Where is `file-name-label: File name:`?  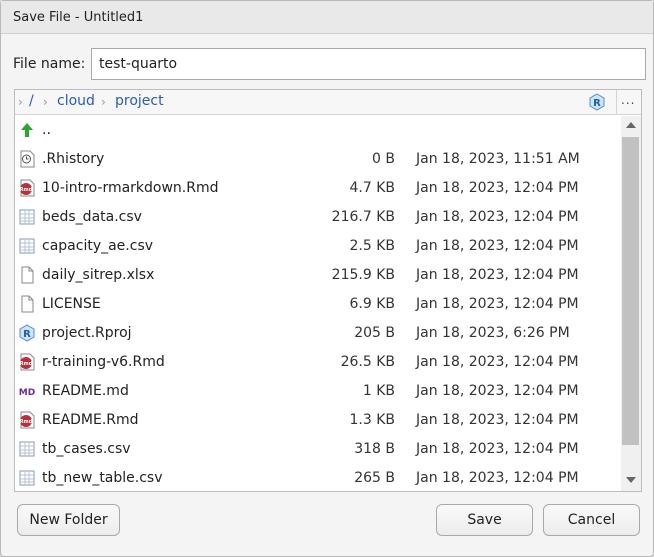 file-name-label: File name: is located at coordinates (49, 64).